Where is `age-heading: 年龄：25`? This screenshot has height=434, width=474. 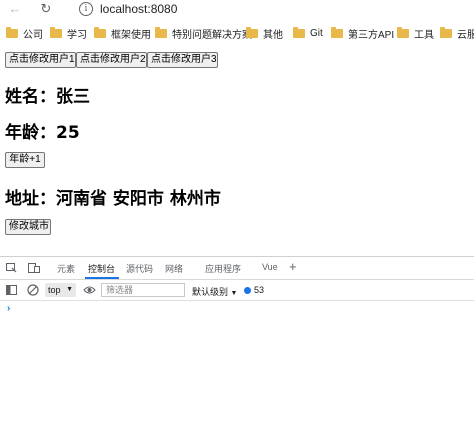 age-heading: 年龄：25 is located at coordinates (42, 133).